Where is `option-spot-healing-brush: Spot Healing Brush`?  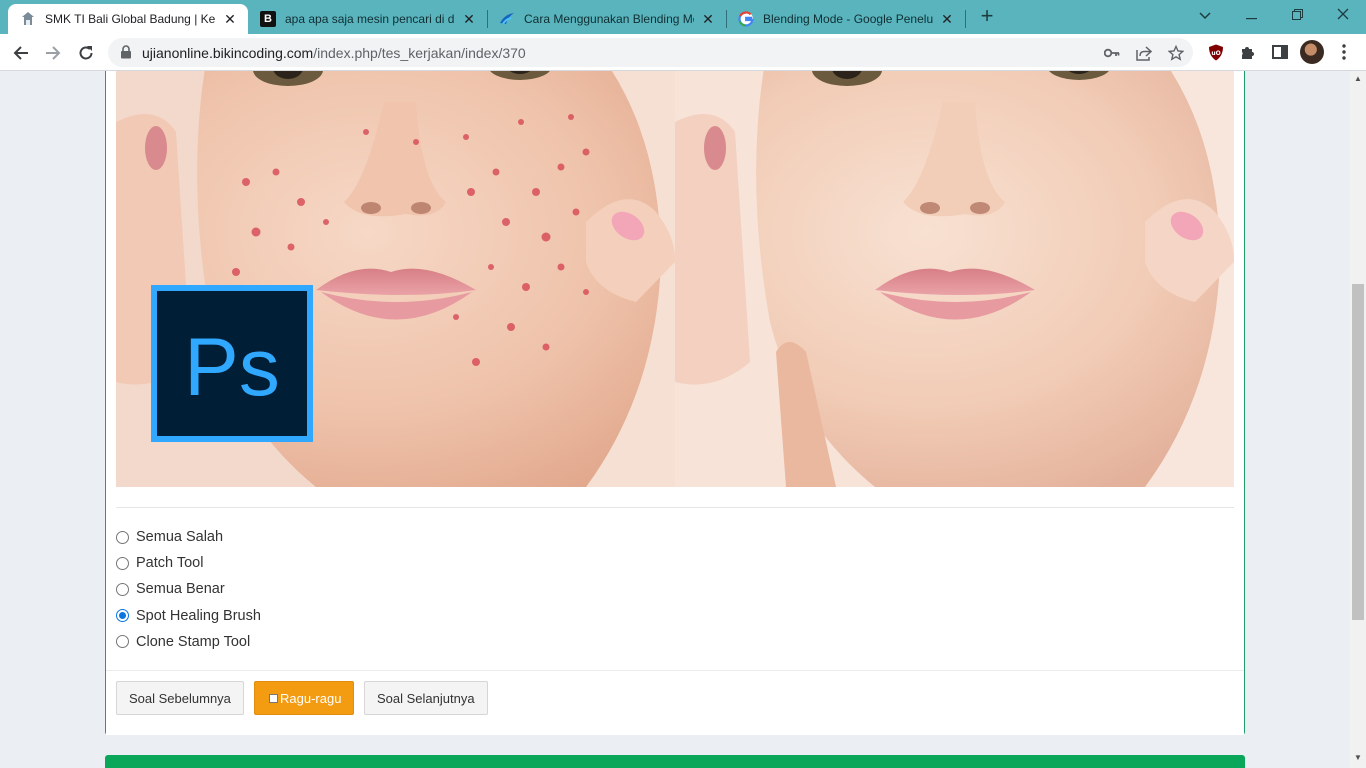
option-spot-healing-brush: Spot Healing Brush is located at coordinates (188, 616).